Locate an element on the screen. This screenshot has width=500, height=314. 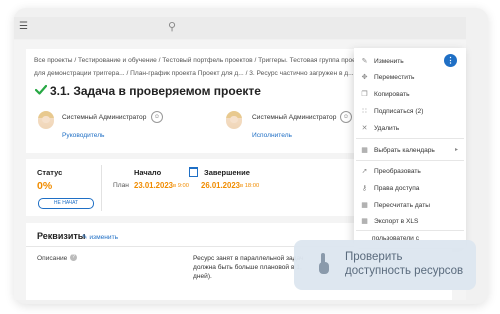
executor-role: Исполнитель is located at coordinates (272, 135).